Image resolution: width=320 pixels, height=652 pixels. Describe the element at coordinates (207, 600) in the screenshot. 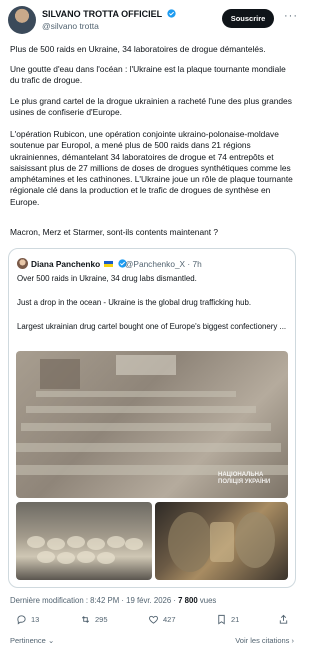

I see `views-label: vues` at that location.